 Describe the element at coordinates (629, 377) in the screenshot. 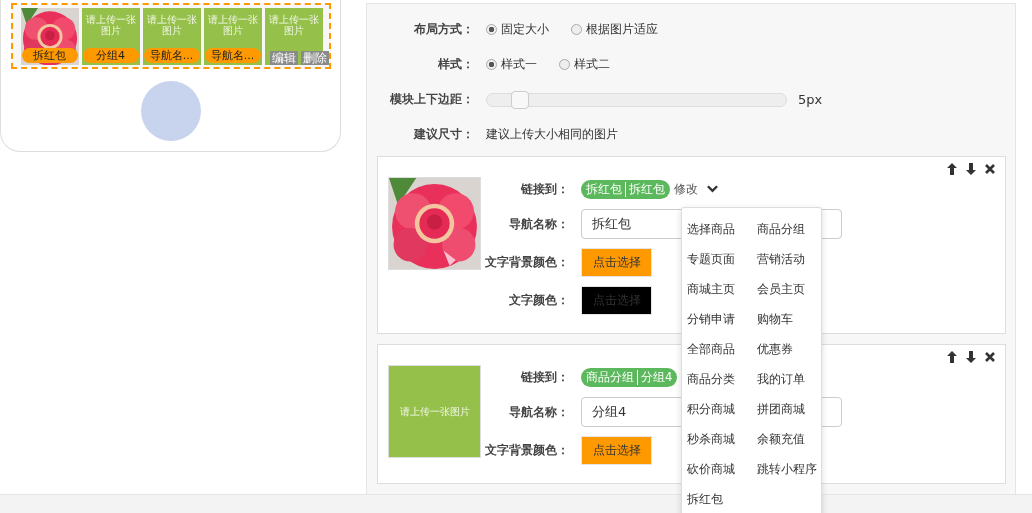

I see `link-tag: 商品分组 分组4` at that location.